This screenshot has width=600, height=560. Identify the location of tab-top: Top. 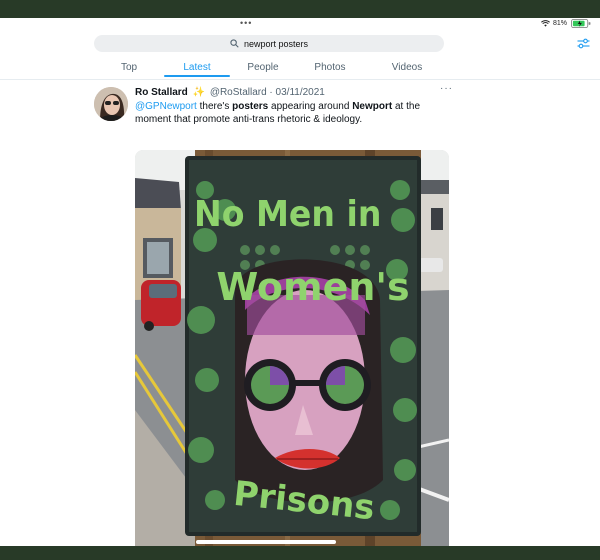
(129, 67).